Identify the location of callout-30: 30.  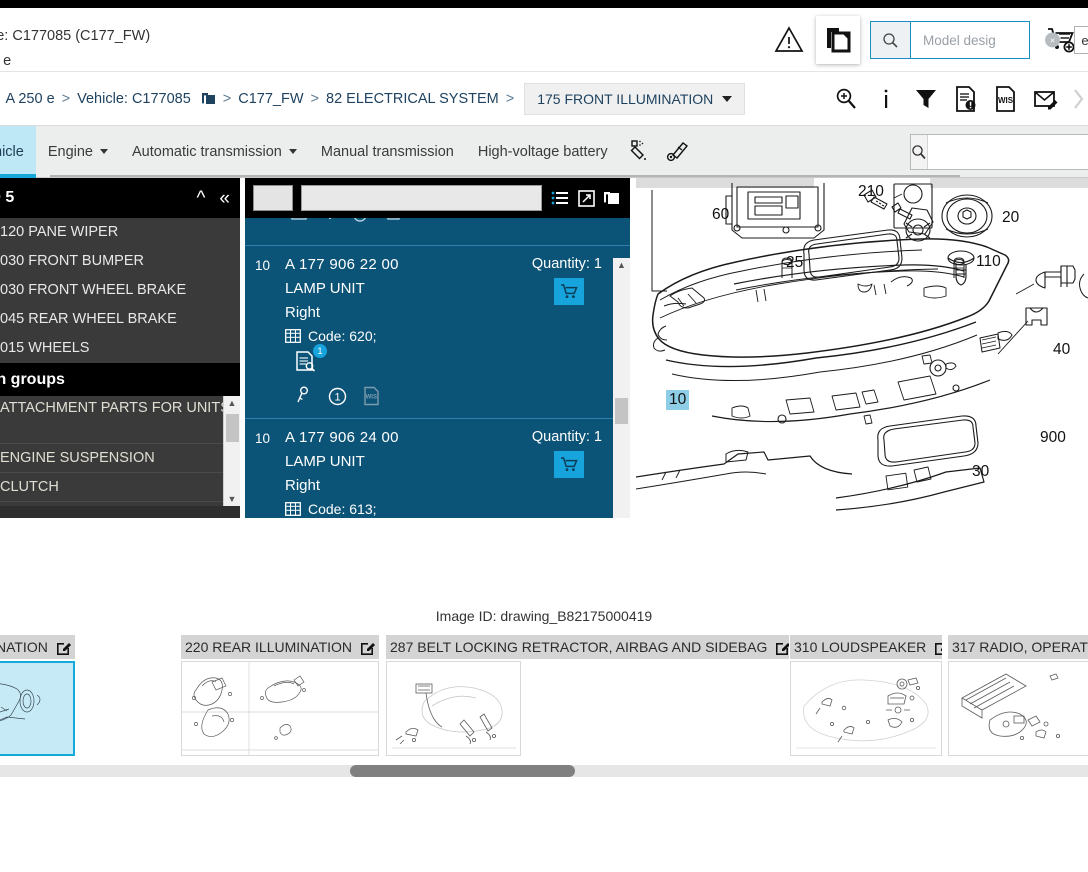
(980, 472).